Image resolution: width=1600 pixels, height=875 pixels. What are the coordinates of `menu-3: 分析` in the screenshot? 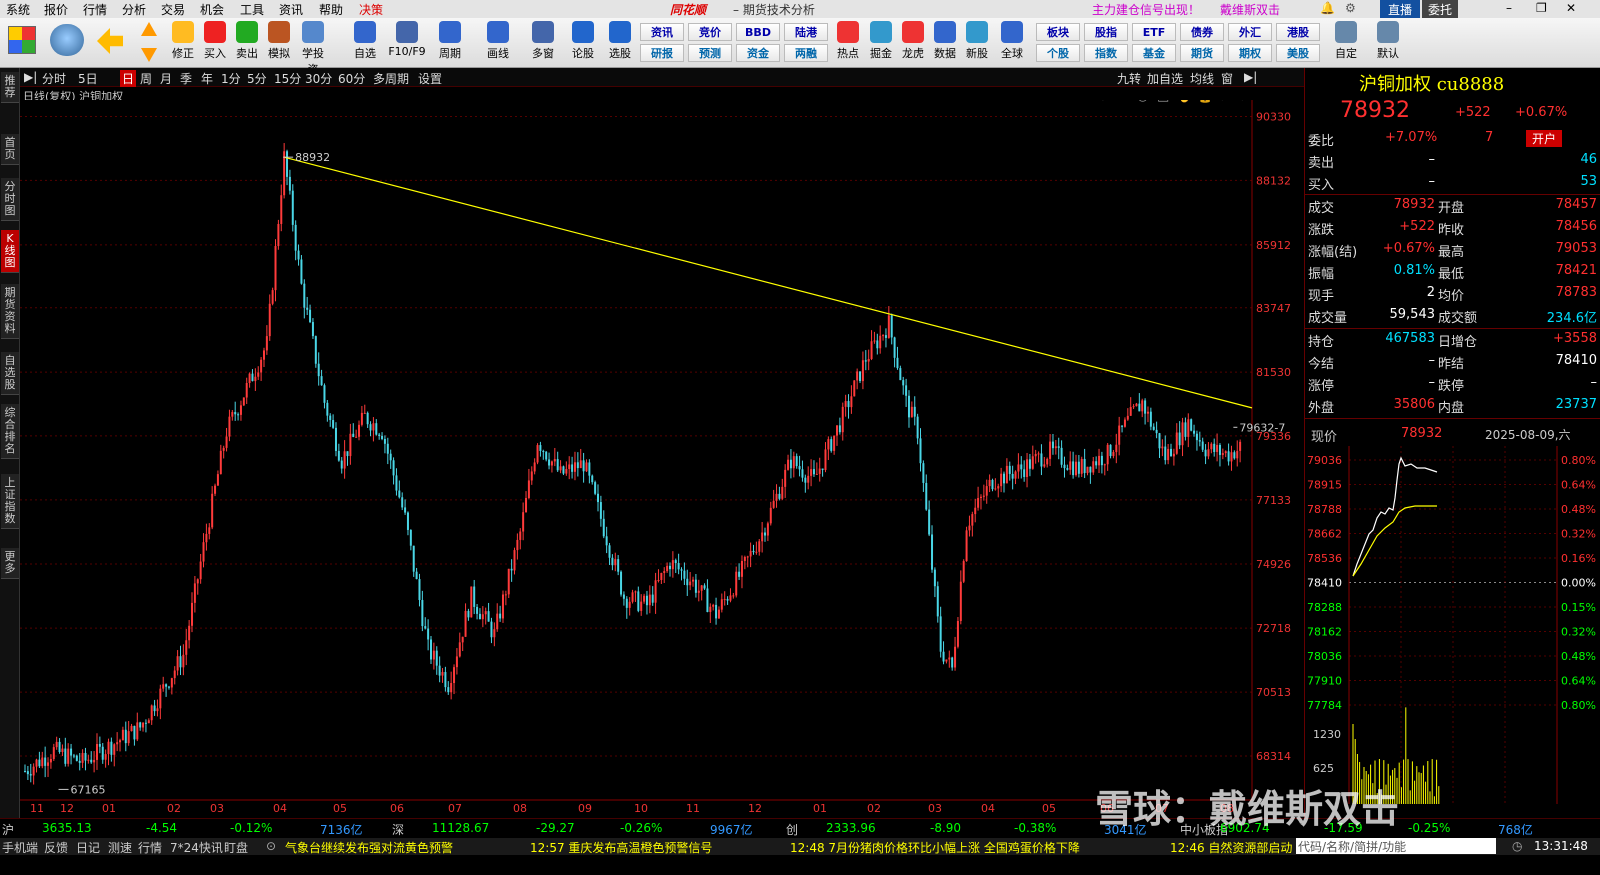 It's located at (134, 9).